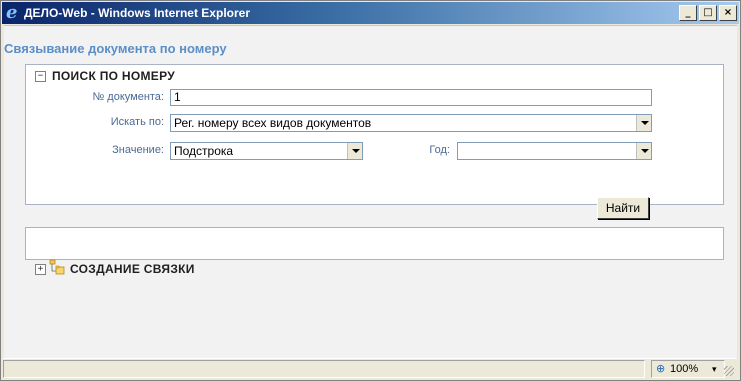  I want to click on resize-grip-icon, so click(729, 371).